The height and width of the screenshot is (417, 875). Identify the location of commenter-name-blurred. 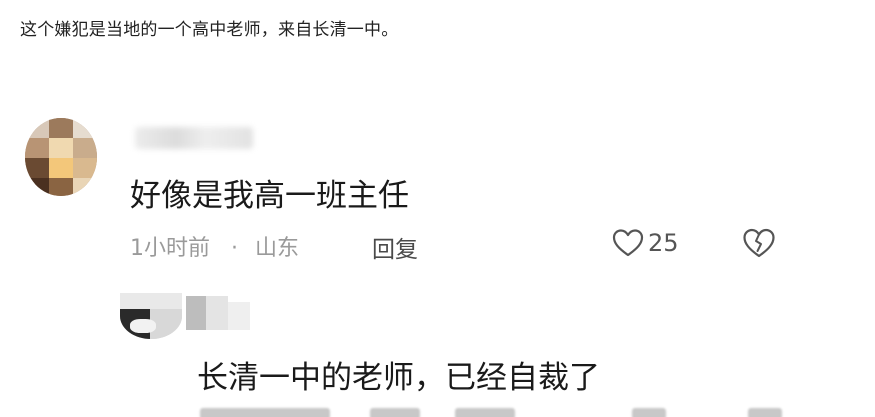
(194, 138).